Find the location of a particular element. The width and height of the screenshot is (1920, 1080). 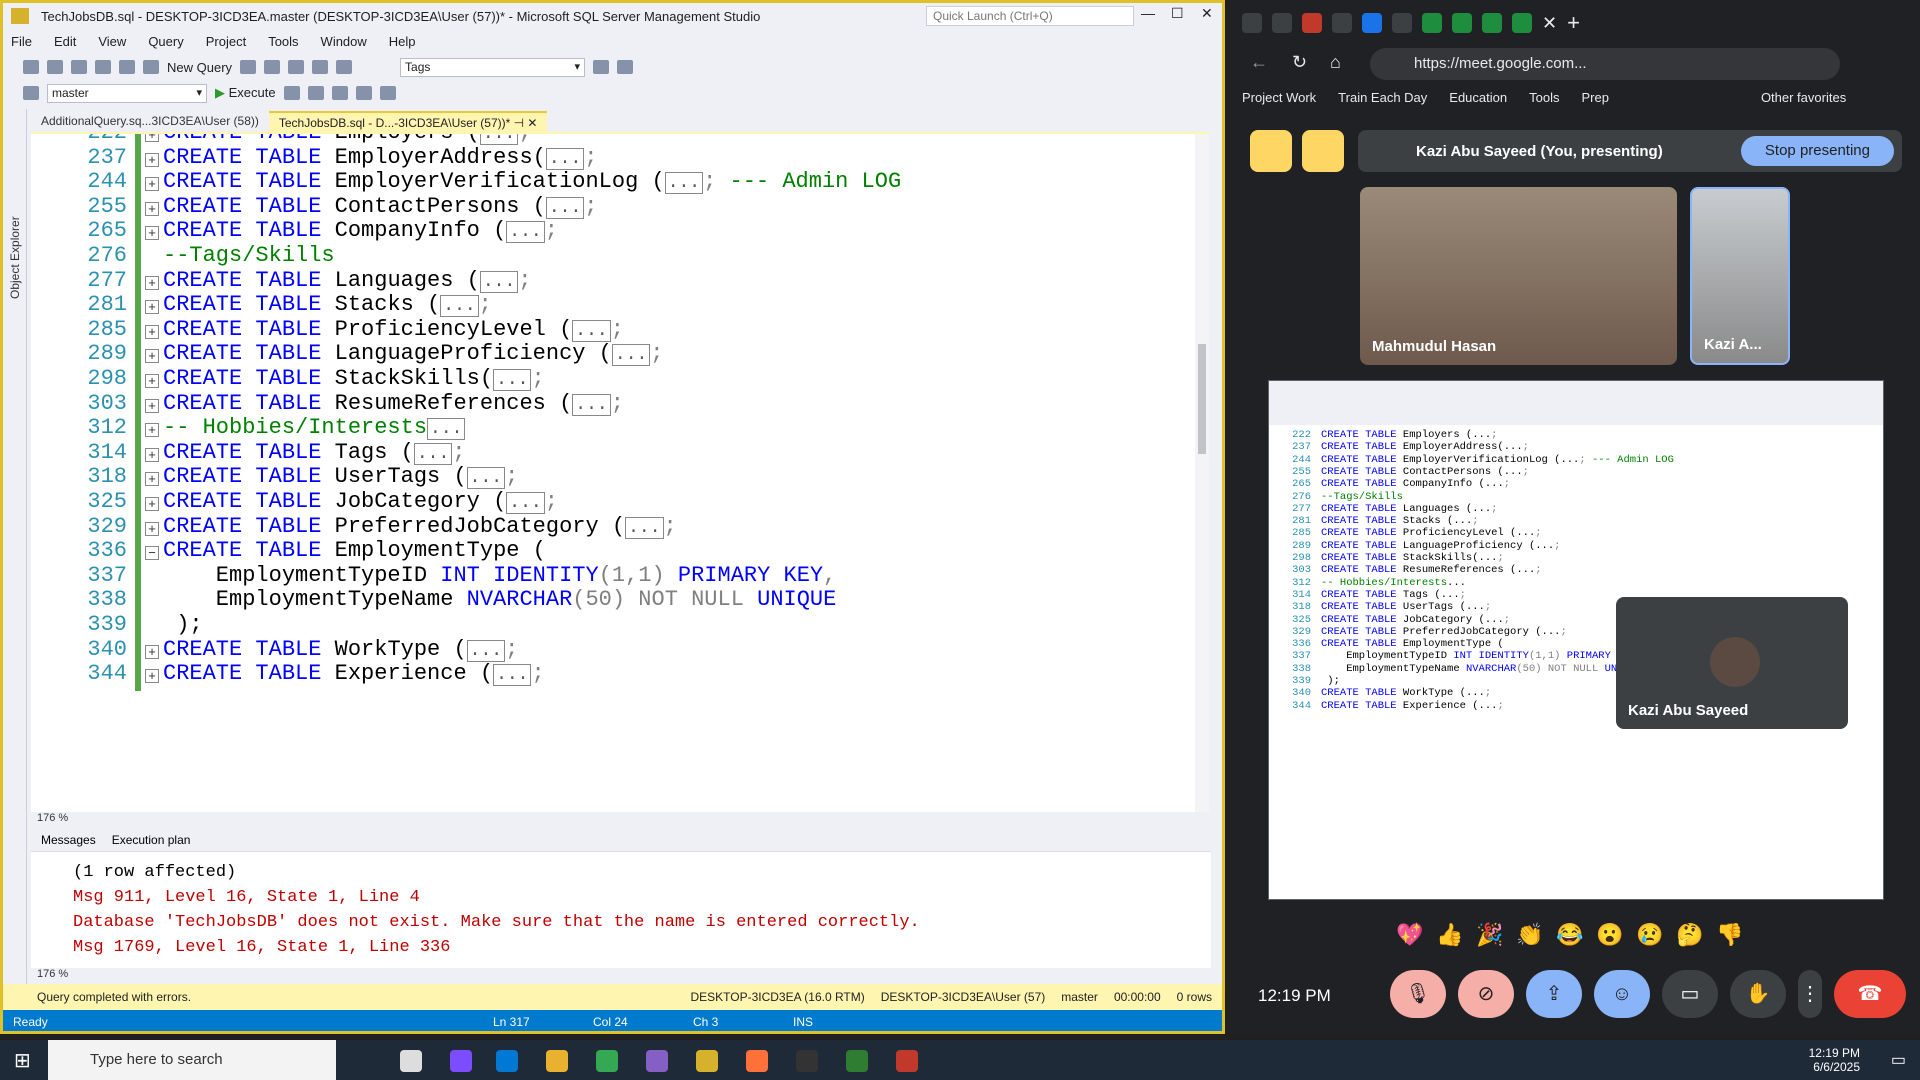

find-combo: Tags is located at coordinates (493, 67).